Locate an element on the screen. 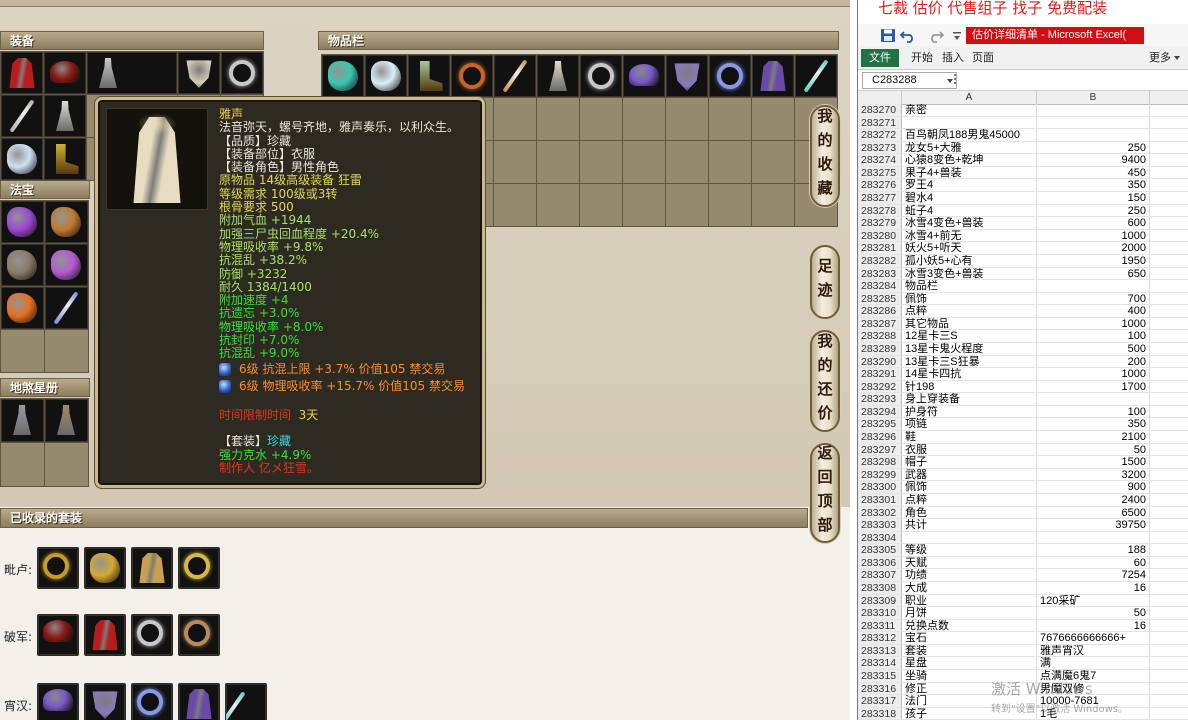  row-number: 283312 is located at coordinates (880, 638).